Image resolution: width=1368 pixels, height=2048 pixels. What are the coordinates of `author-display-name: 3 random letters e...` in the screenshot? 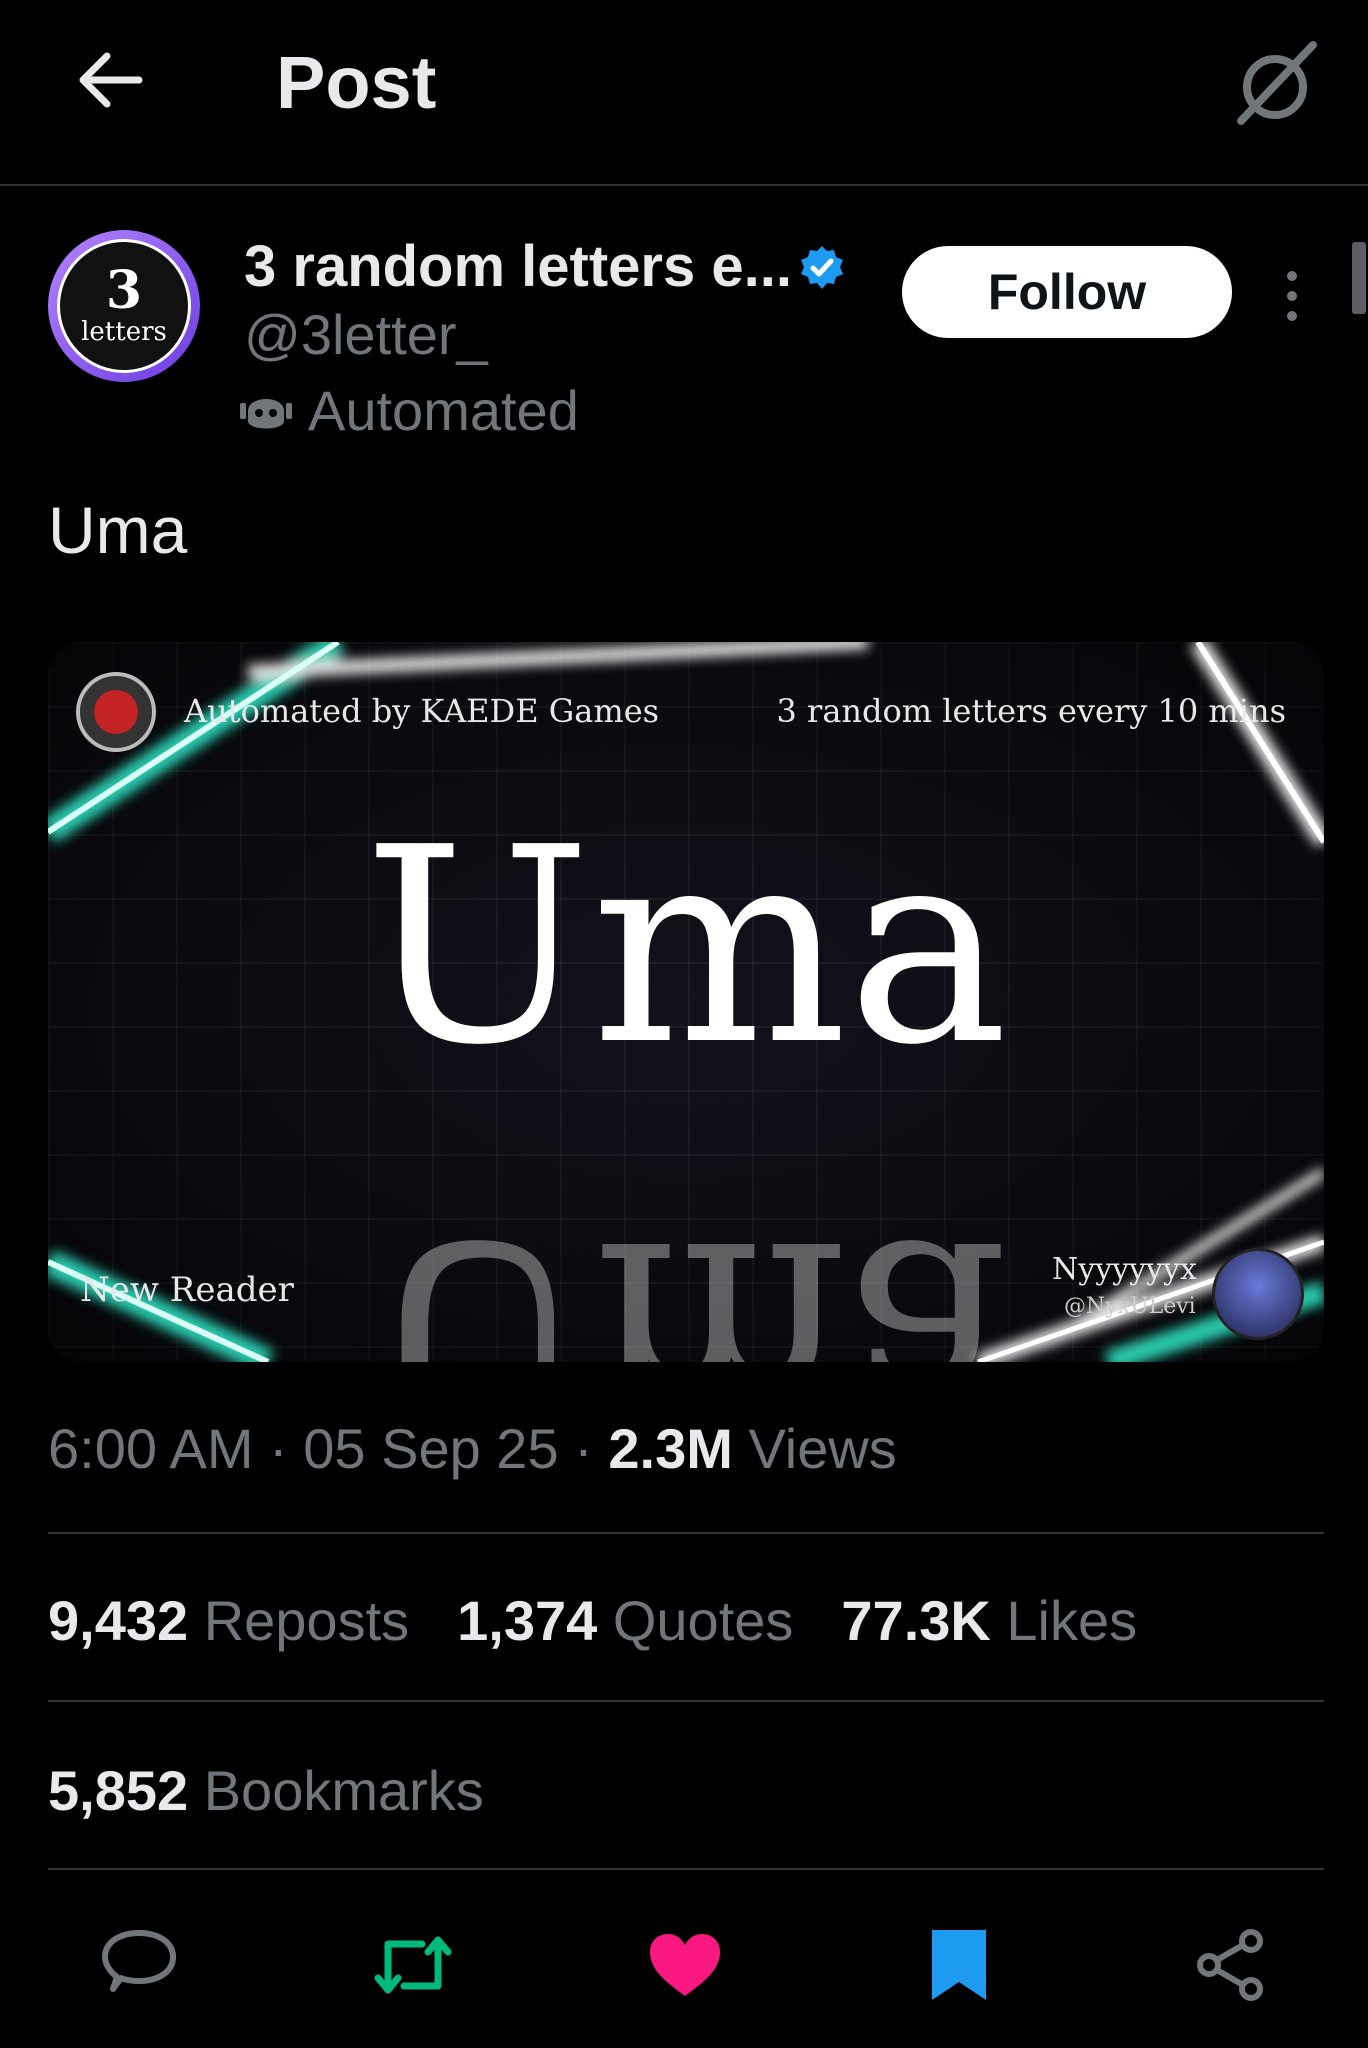 It's located at (518, 267).